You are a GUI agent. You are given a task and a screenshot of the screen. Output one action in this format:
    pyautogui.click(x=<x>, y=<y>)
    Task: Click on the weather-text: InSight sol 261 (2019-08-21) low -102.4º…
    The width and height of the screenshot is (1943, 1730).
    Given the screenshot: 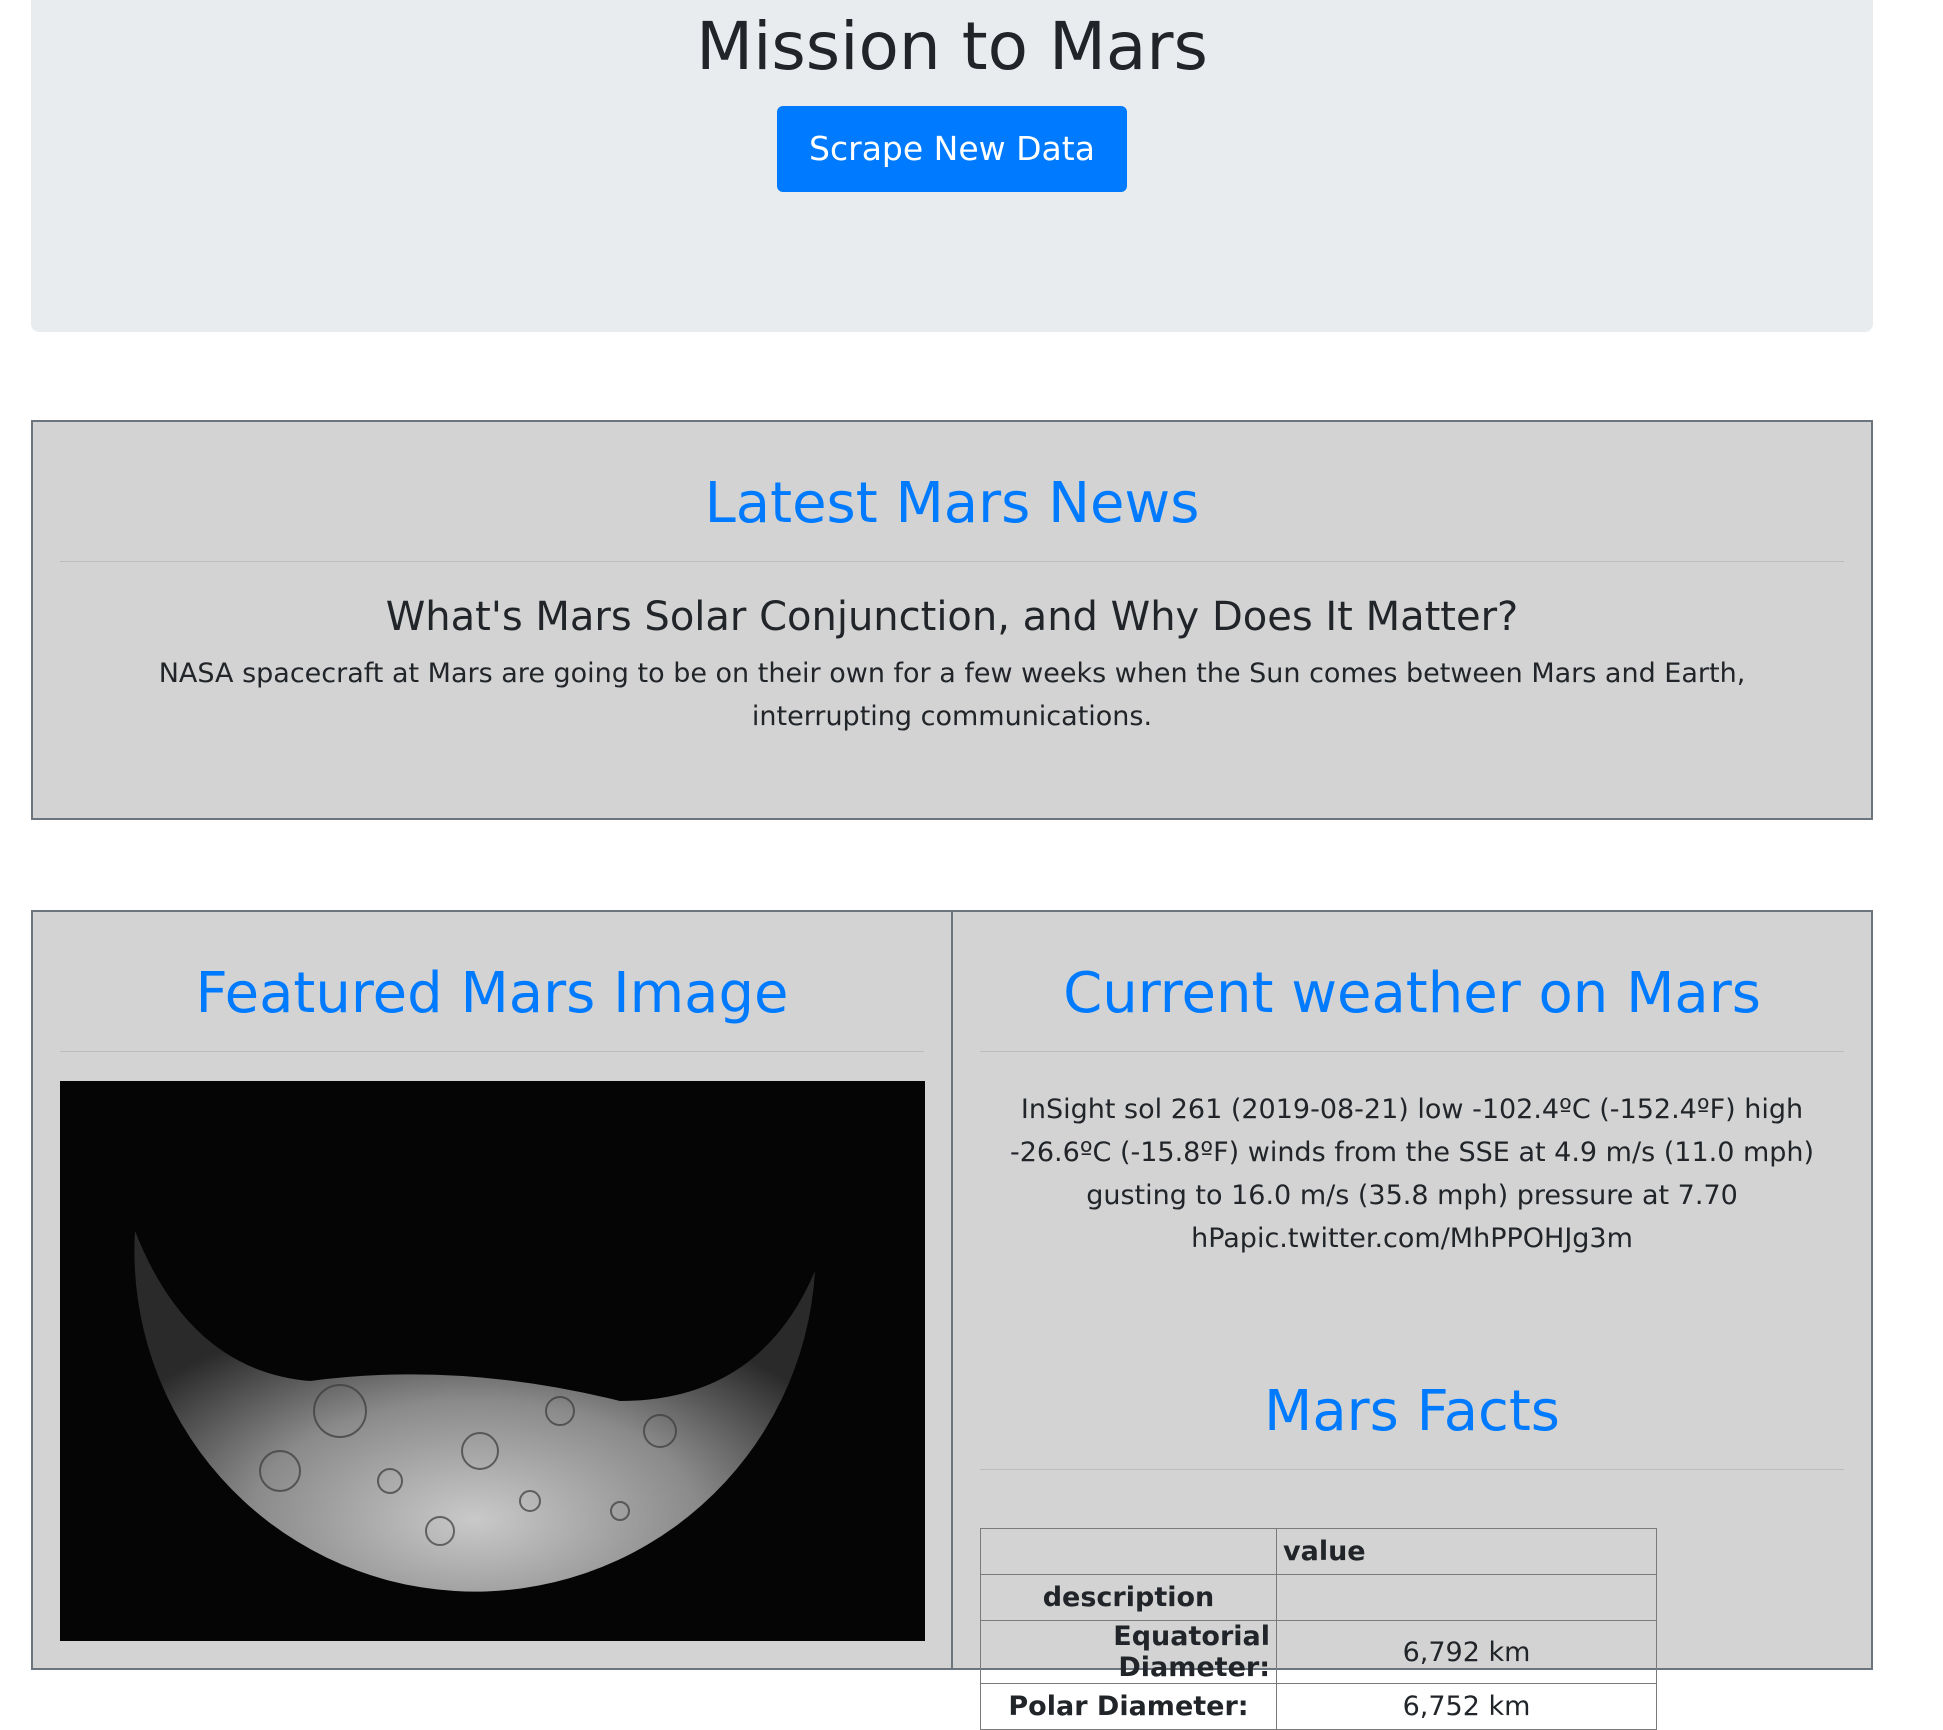 What is the action you would take?
    pyautogui.click(x=1412, y=1174)
    